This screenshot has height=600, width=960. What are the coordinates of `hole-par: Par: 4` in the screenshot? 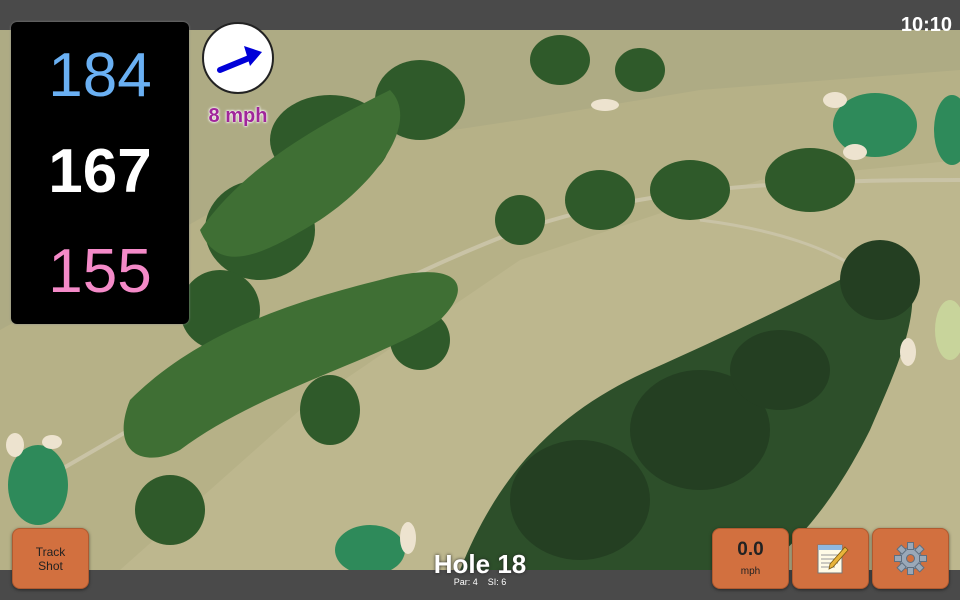 It's located at (465, 582).